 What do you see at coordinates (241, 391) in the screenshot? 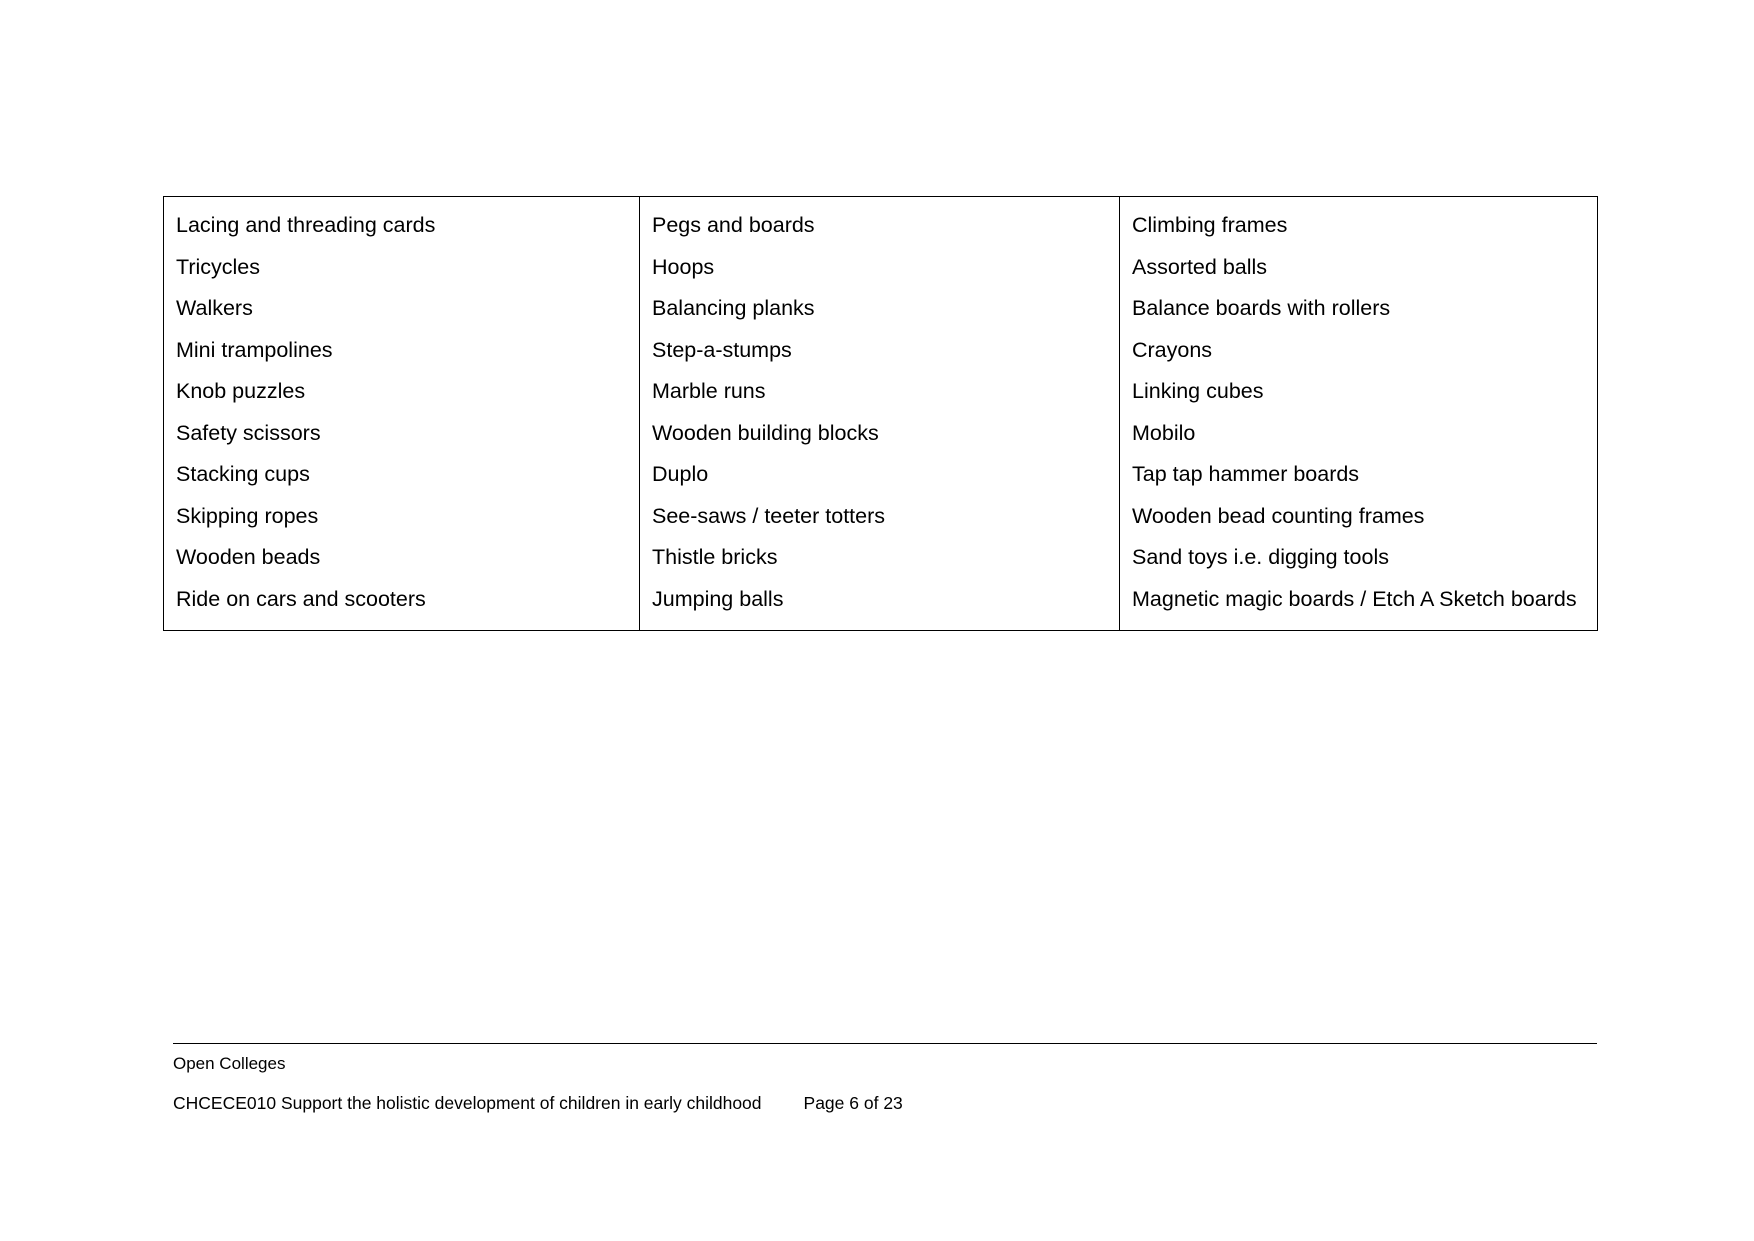
I see `list-item: Knob puzzles` at bounding box center [241, 391].